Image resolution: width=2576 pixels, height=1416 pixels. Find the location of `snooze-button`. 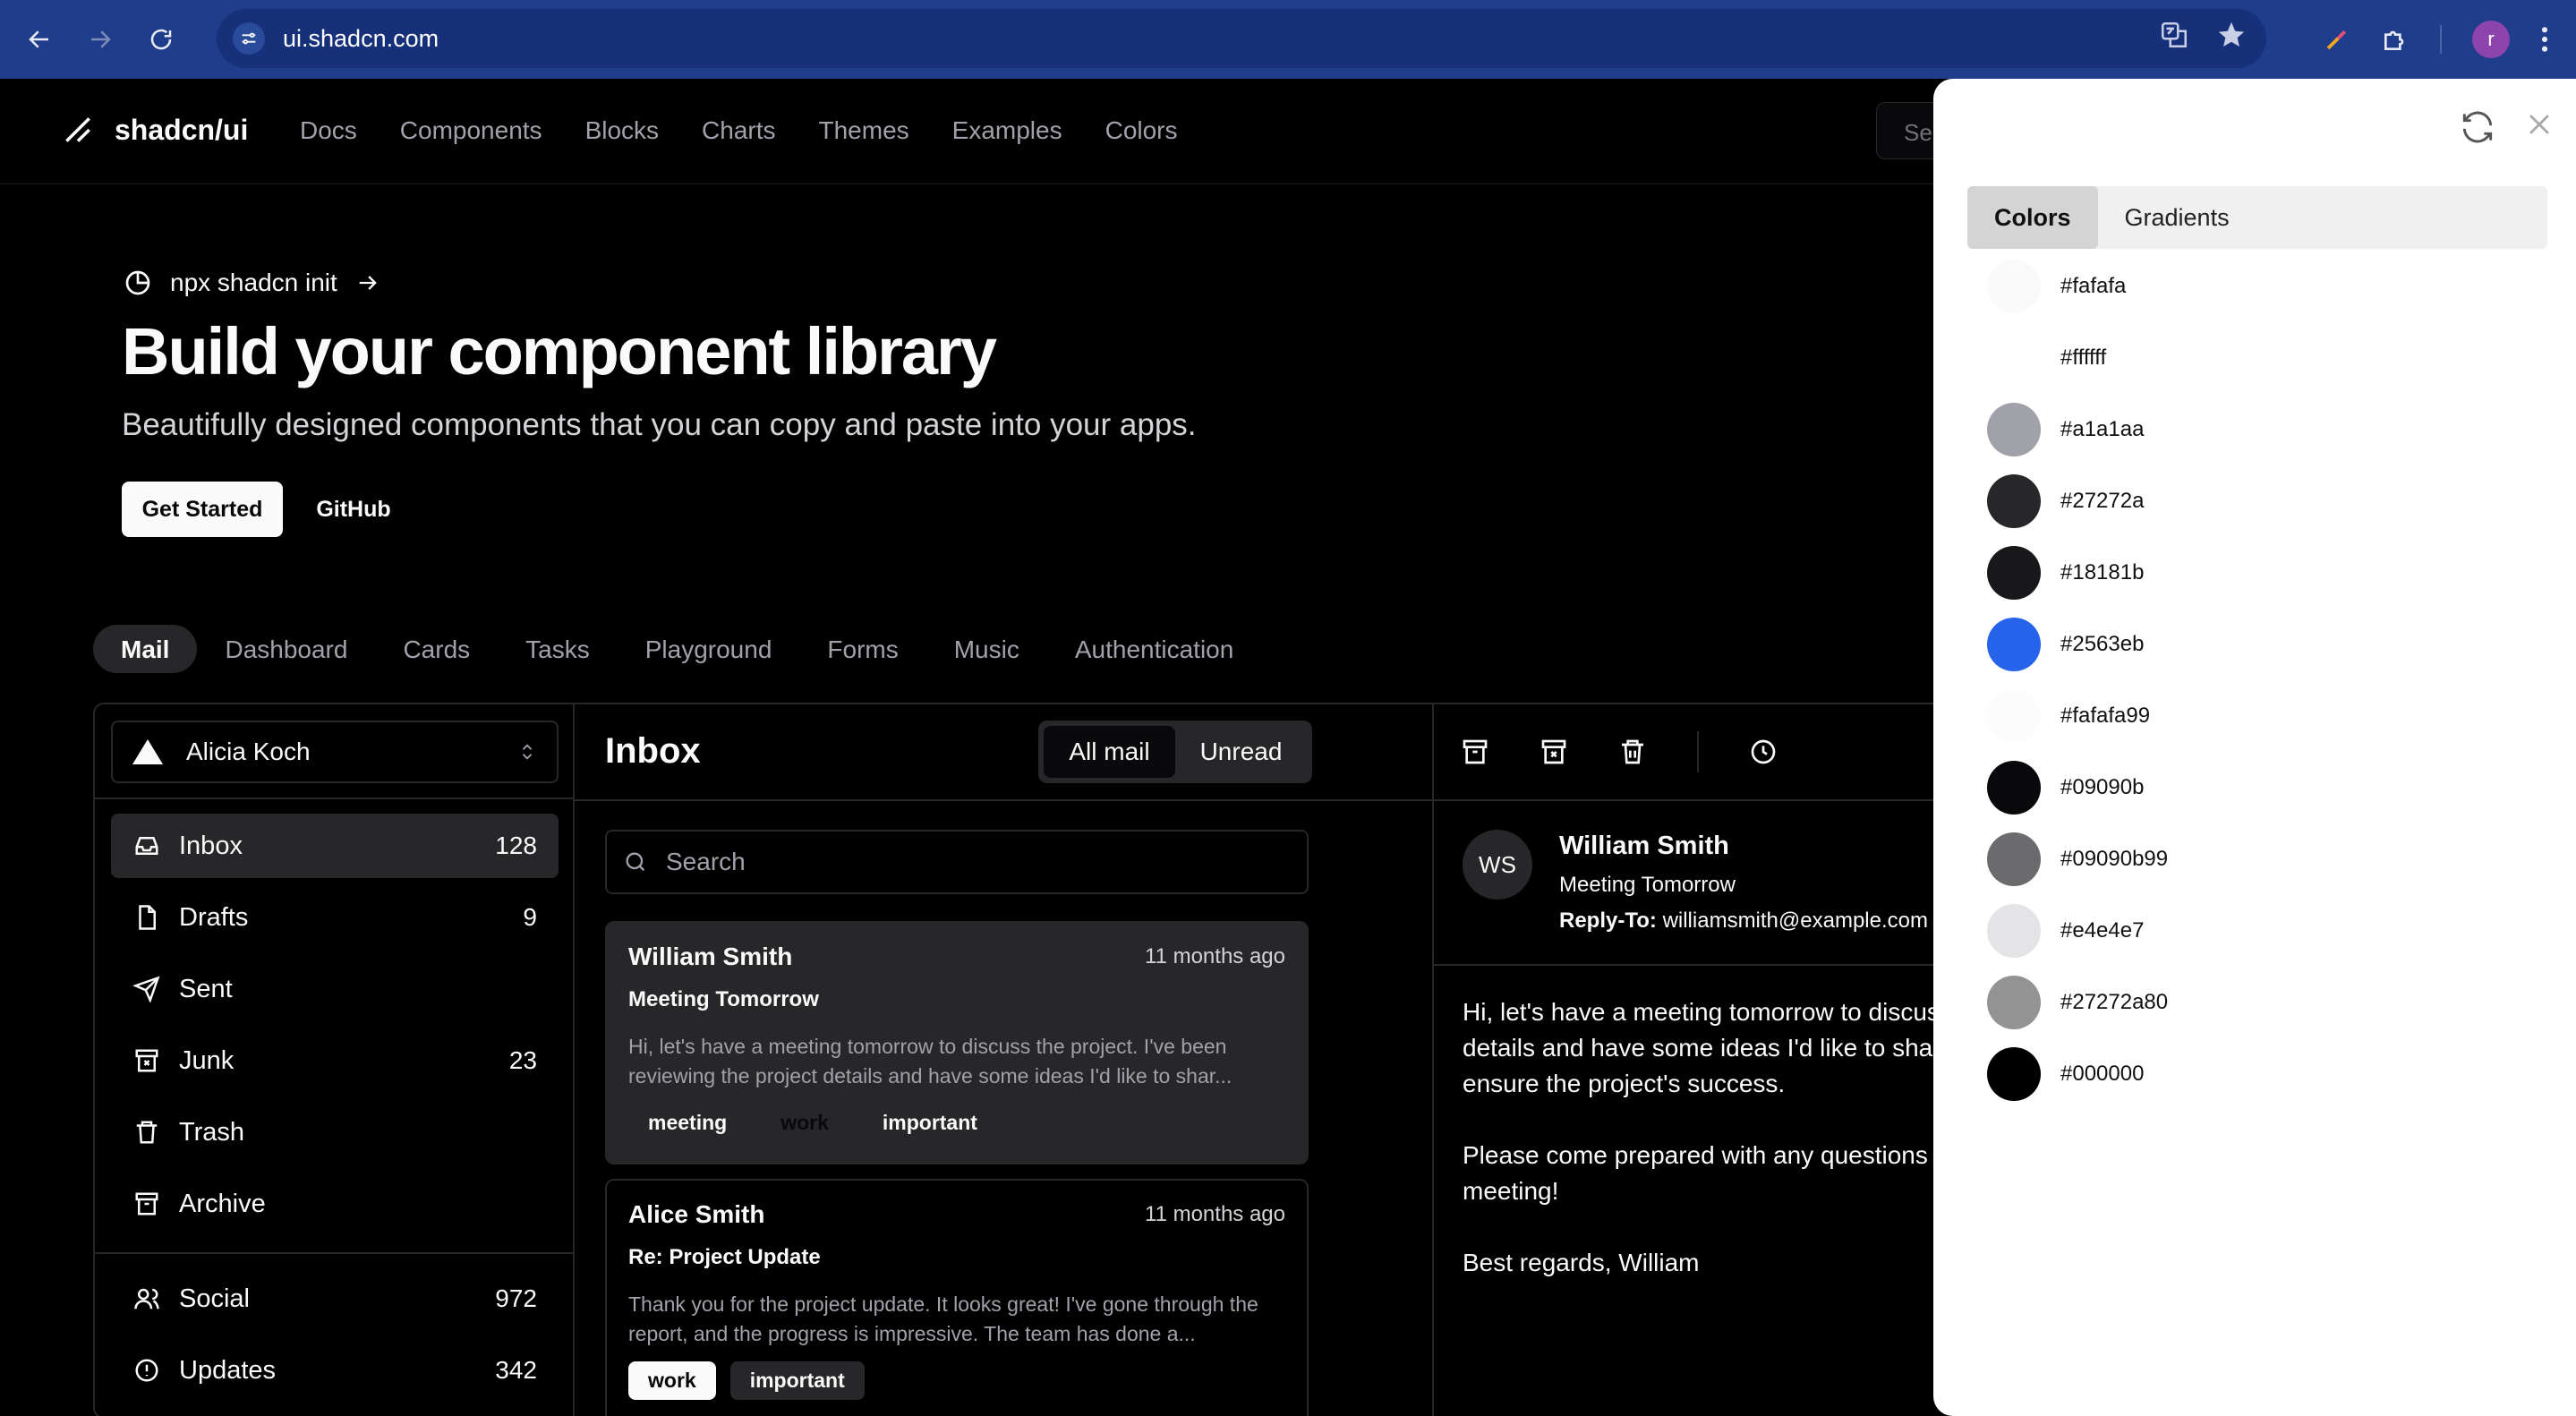

snooze-button is located at coordinates (1763, 752).